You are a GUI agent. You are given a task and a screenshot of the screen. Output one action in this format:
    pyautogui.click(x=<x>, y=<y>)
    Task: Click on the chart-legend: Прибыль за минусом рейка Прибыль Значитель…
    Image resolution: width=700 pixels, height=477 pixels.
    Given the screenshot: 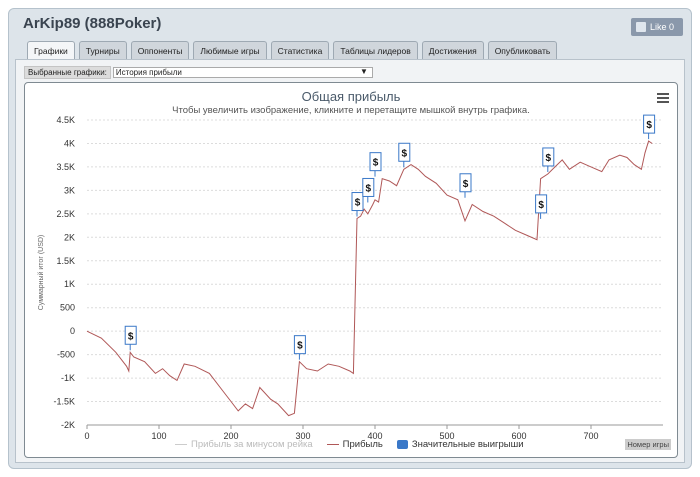 What is the action you would take?
    pyautogui.click(x=349, y=444)
    